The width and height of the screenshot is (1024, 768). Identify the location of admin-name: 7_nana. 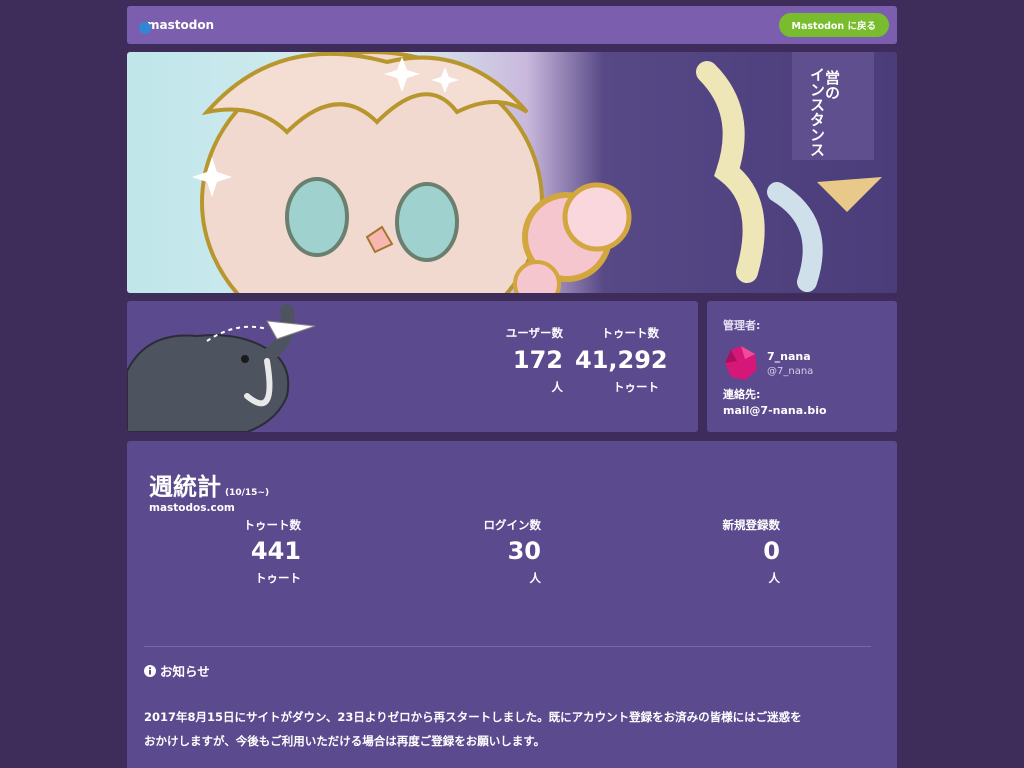
(789, 356).